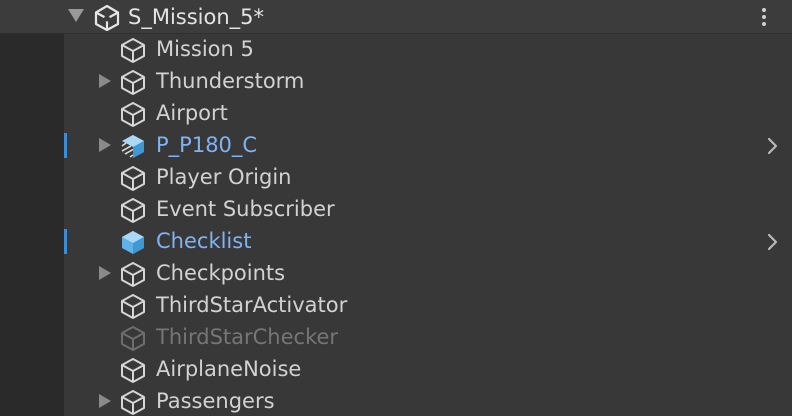 The image size is (792, 416). Describe the element at coordinates (428, 241) in the screenshot. I see `hierarchy-item: Checklist` at that location.